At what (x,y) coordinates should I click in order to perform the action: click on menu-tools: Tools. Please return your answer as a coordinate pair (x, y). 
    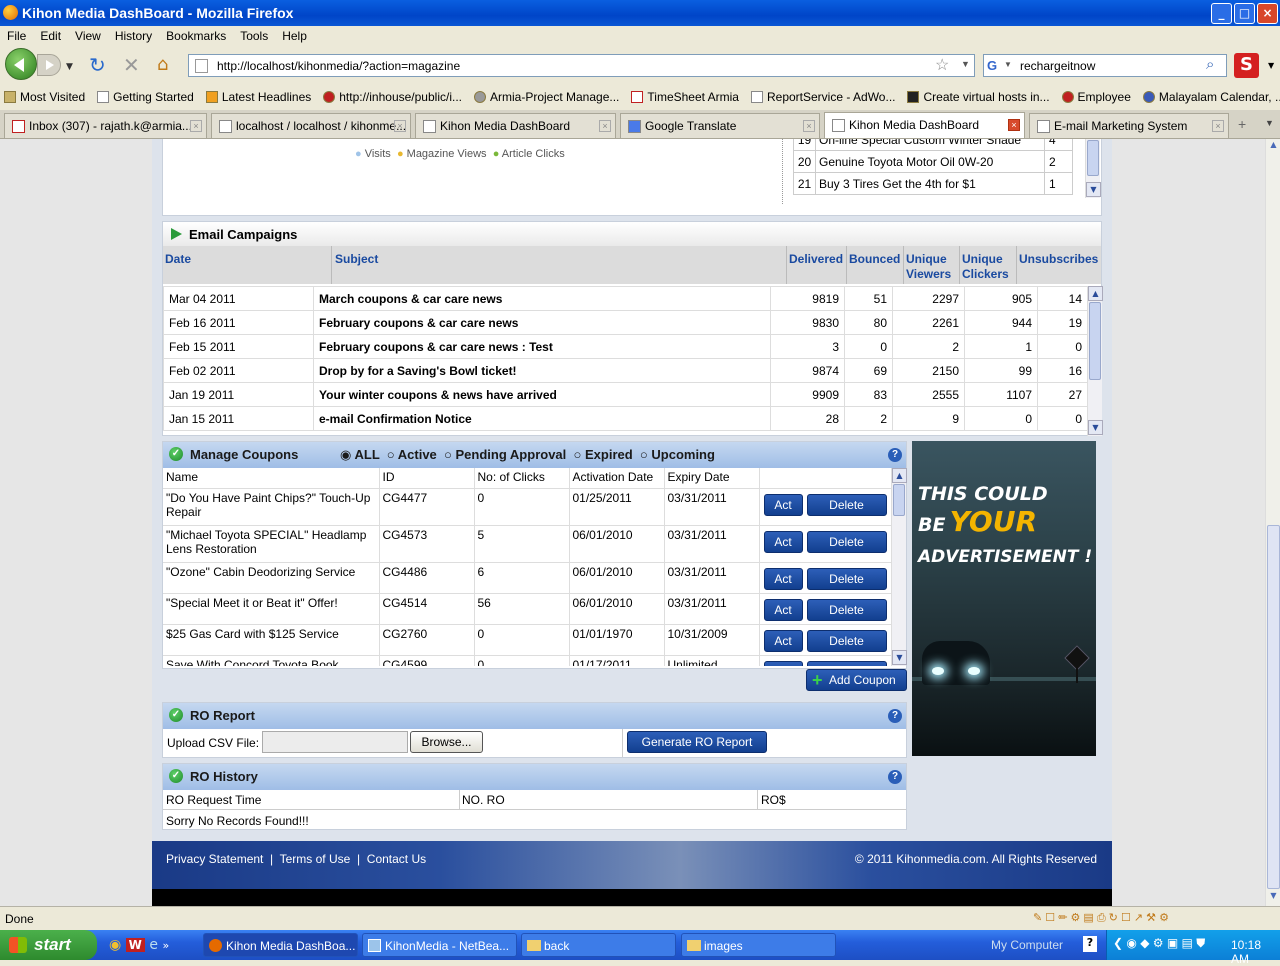
    Looking at the image, I should click on (254, 34).